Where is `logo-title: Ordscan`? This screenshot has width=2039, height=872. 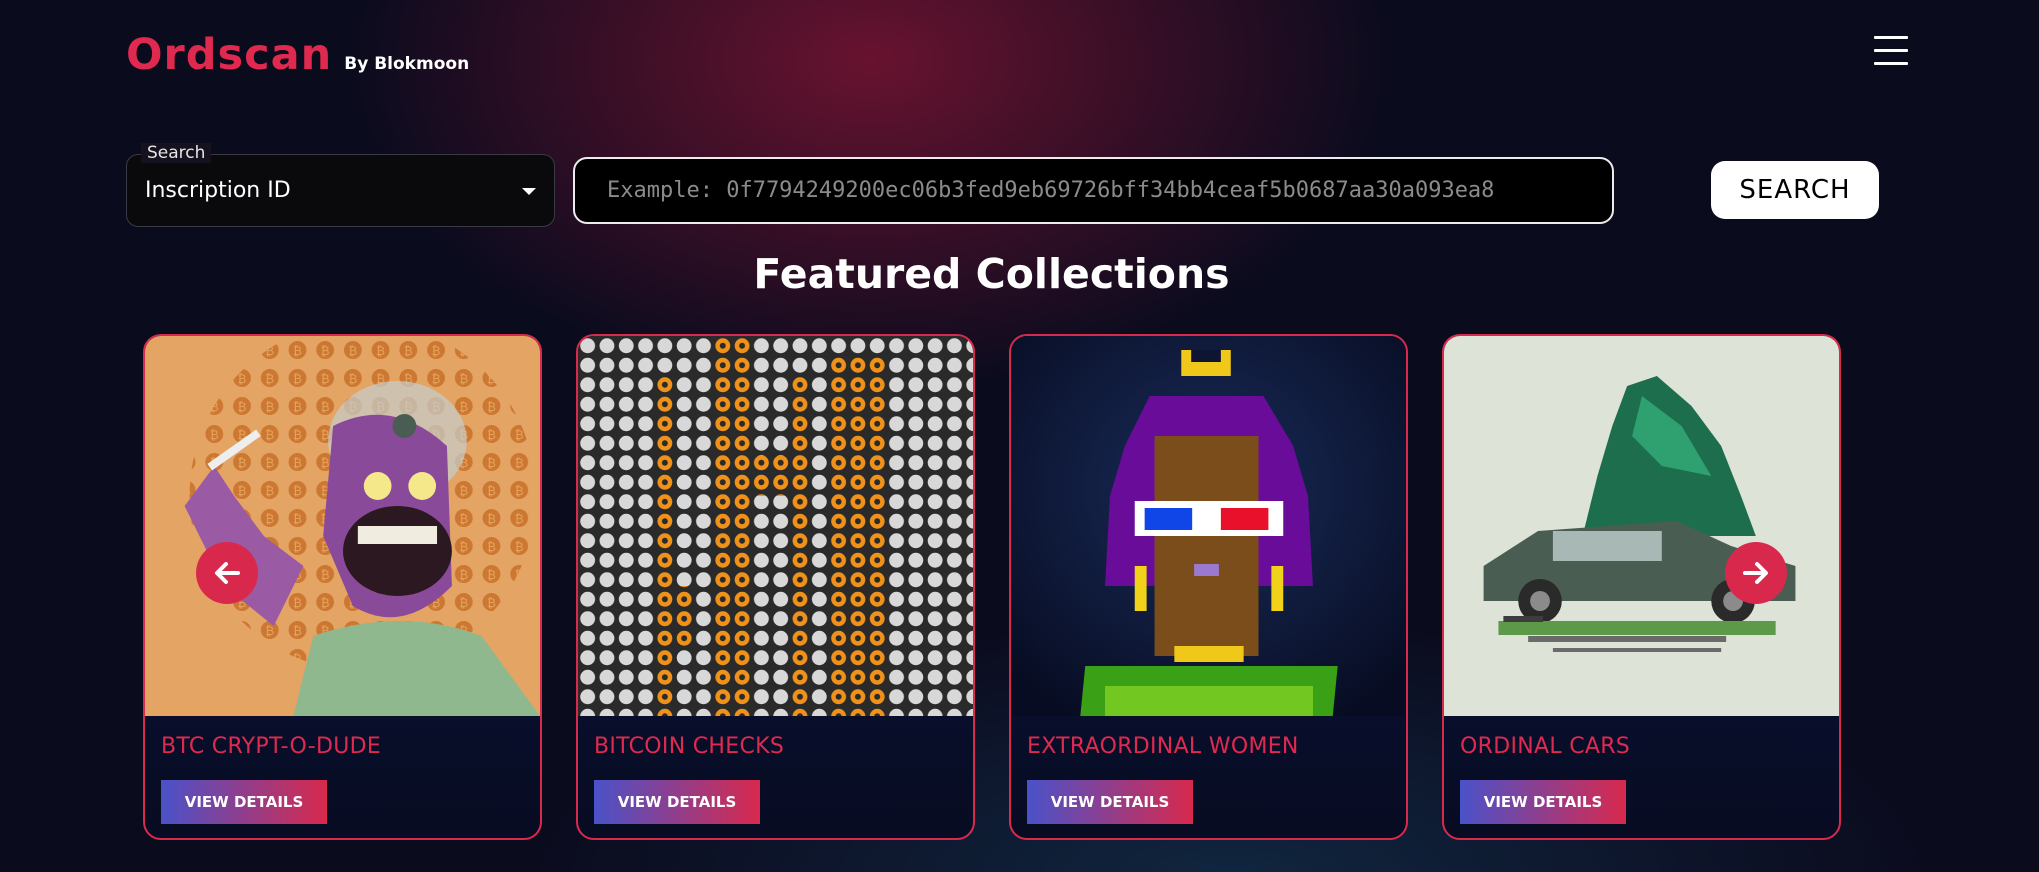 logo-title: Ordscan is located at coordinates (229, 55).